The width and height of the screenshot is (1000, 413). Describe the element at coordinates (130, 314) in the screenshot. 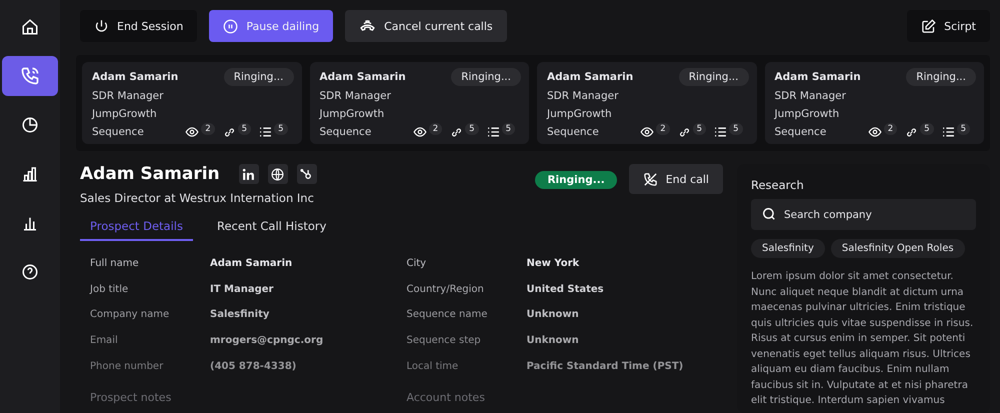

I see `field-label: Company name` at that location.